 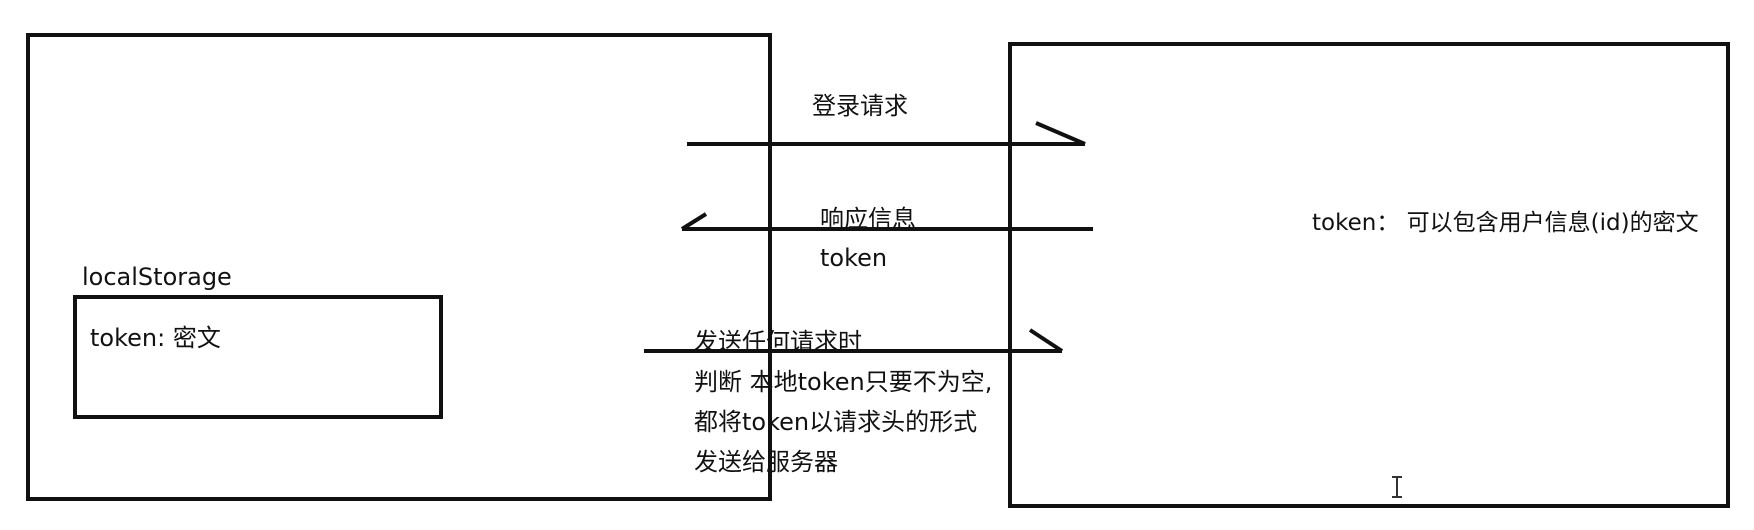 I want to click on response-label: 响应信息, so click(x=868, y=219).